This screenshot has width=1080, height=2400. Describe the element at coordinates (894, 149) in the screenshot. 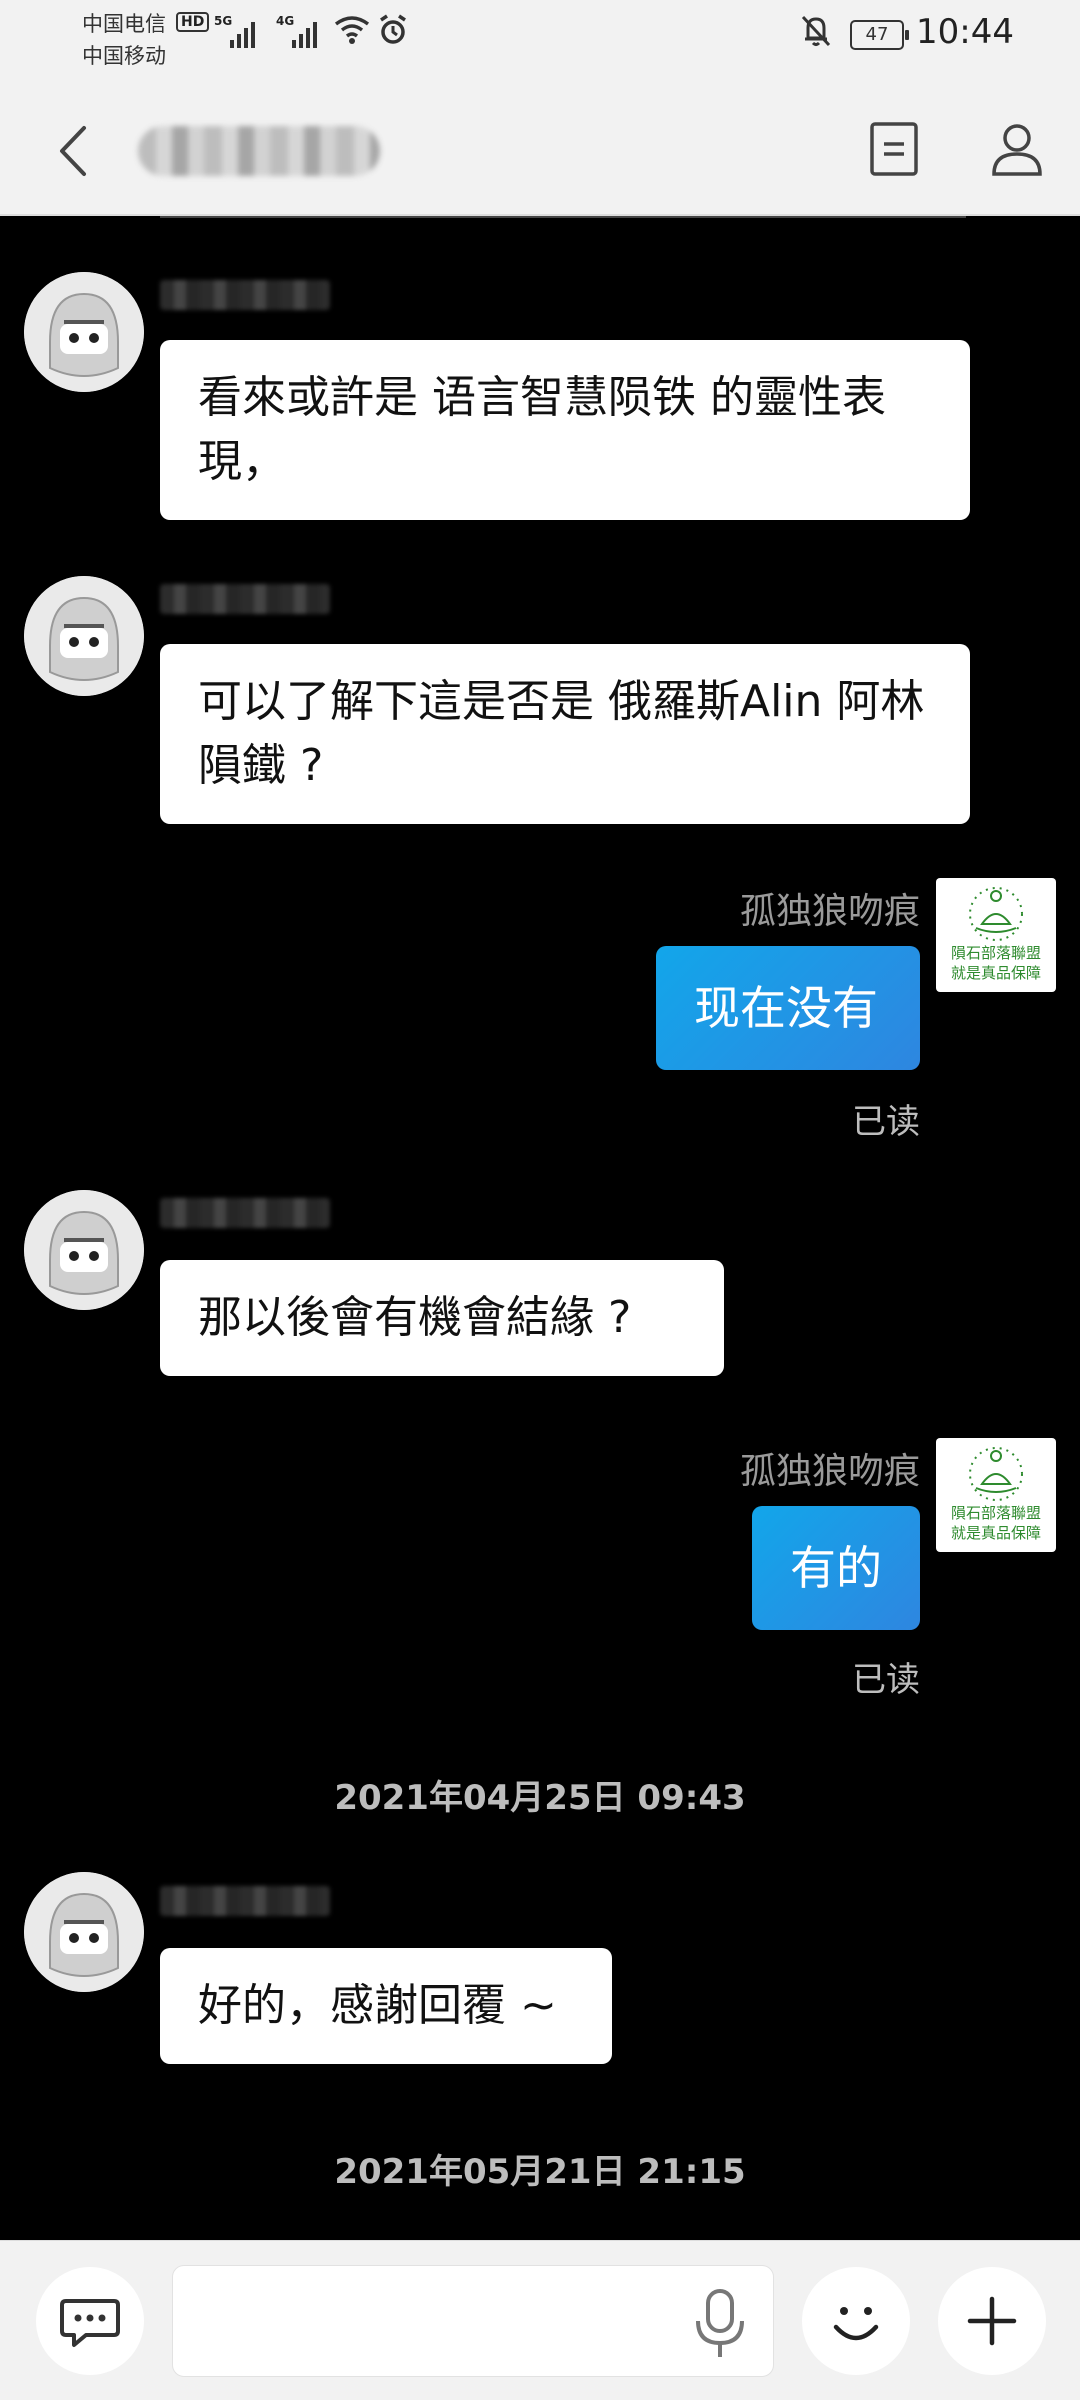

I see `notes-icon` at that location.